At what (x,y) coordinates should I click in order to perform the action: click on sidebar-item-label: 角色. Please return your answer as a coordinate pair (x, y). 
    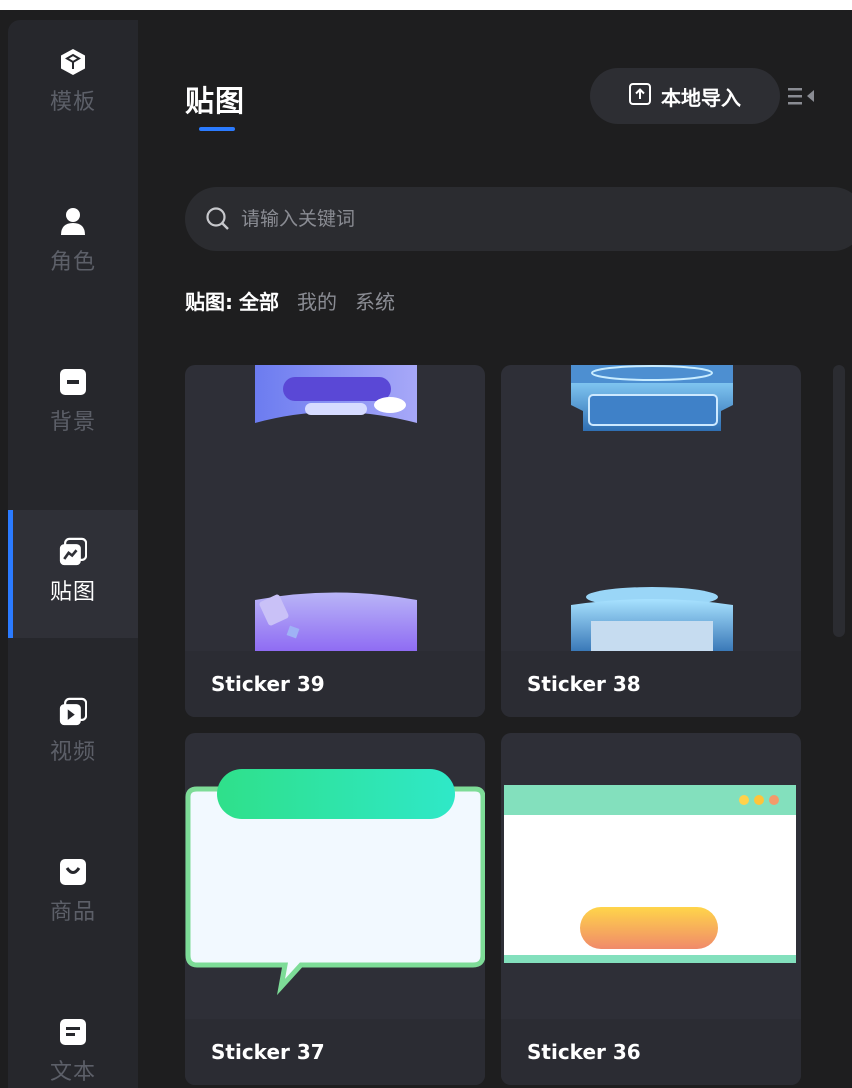
    Looking at the image, I should click on (72, 262).